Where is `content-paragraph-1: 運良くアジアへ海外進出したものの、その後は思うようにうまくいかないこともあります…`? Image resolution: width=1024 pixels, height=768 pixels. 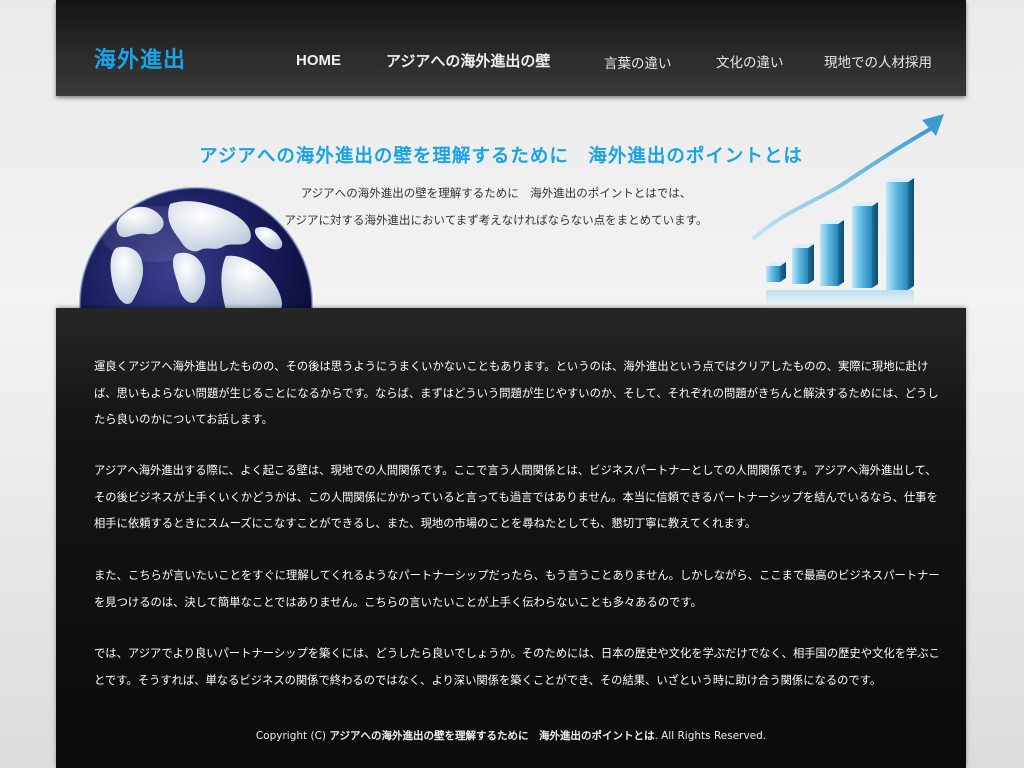
content-paragraph-1: 運良くアジアへ海外進出したものの、その後は思うようにうまくいかないこともあります… is located at coordinates (516, 393).